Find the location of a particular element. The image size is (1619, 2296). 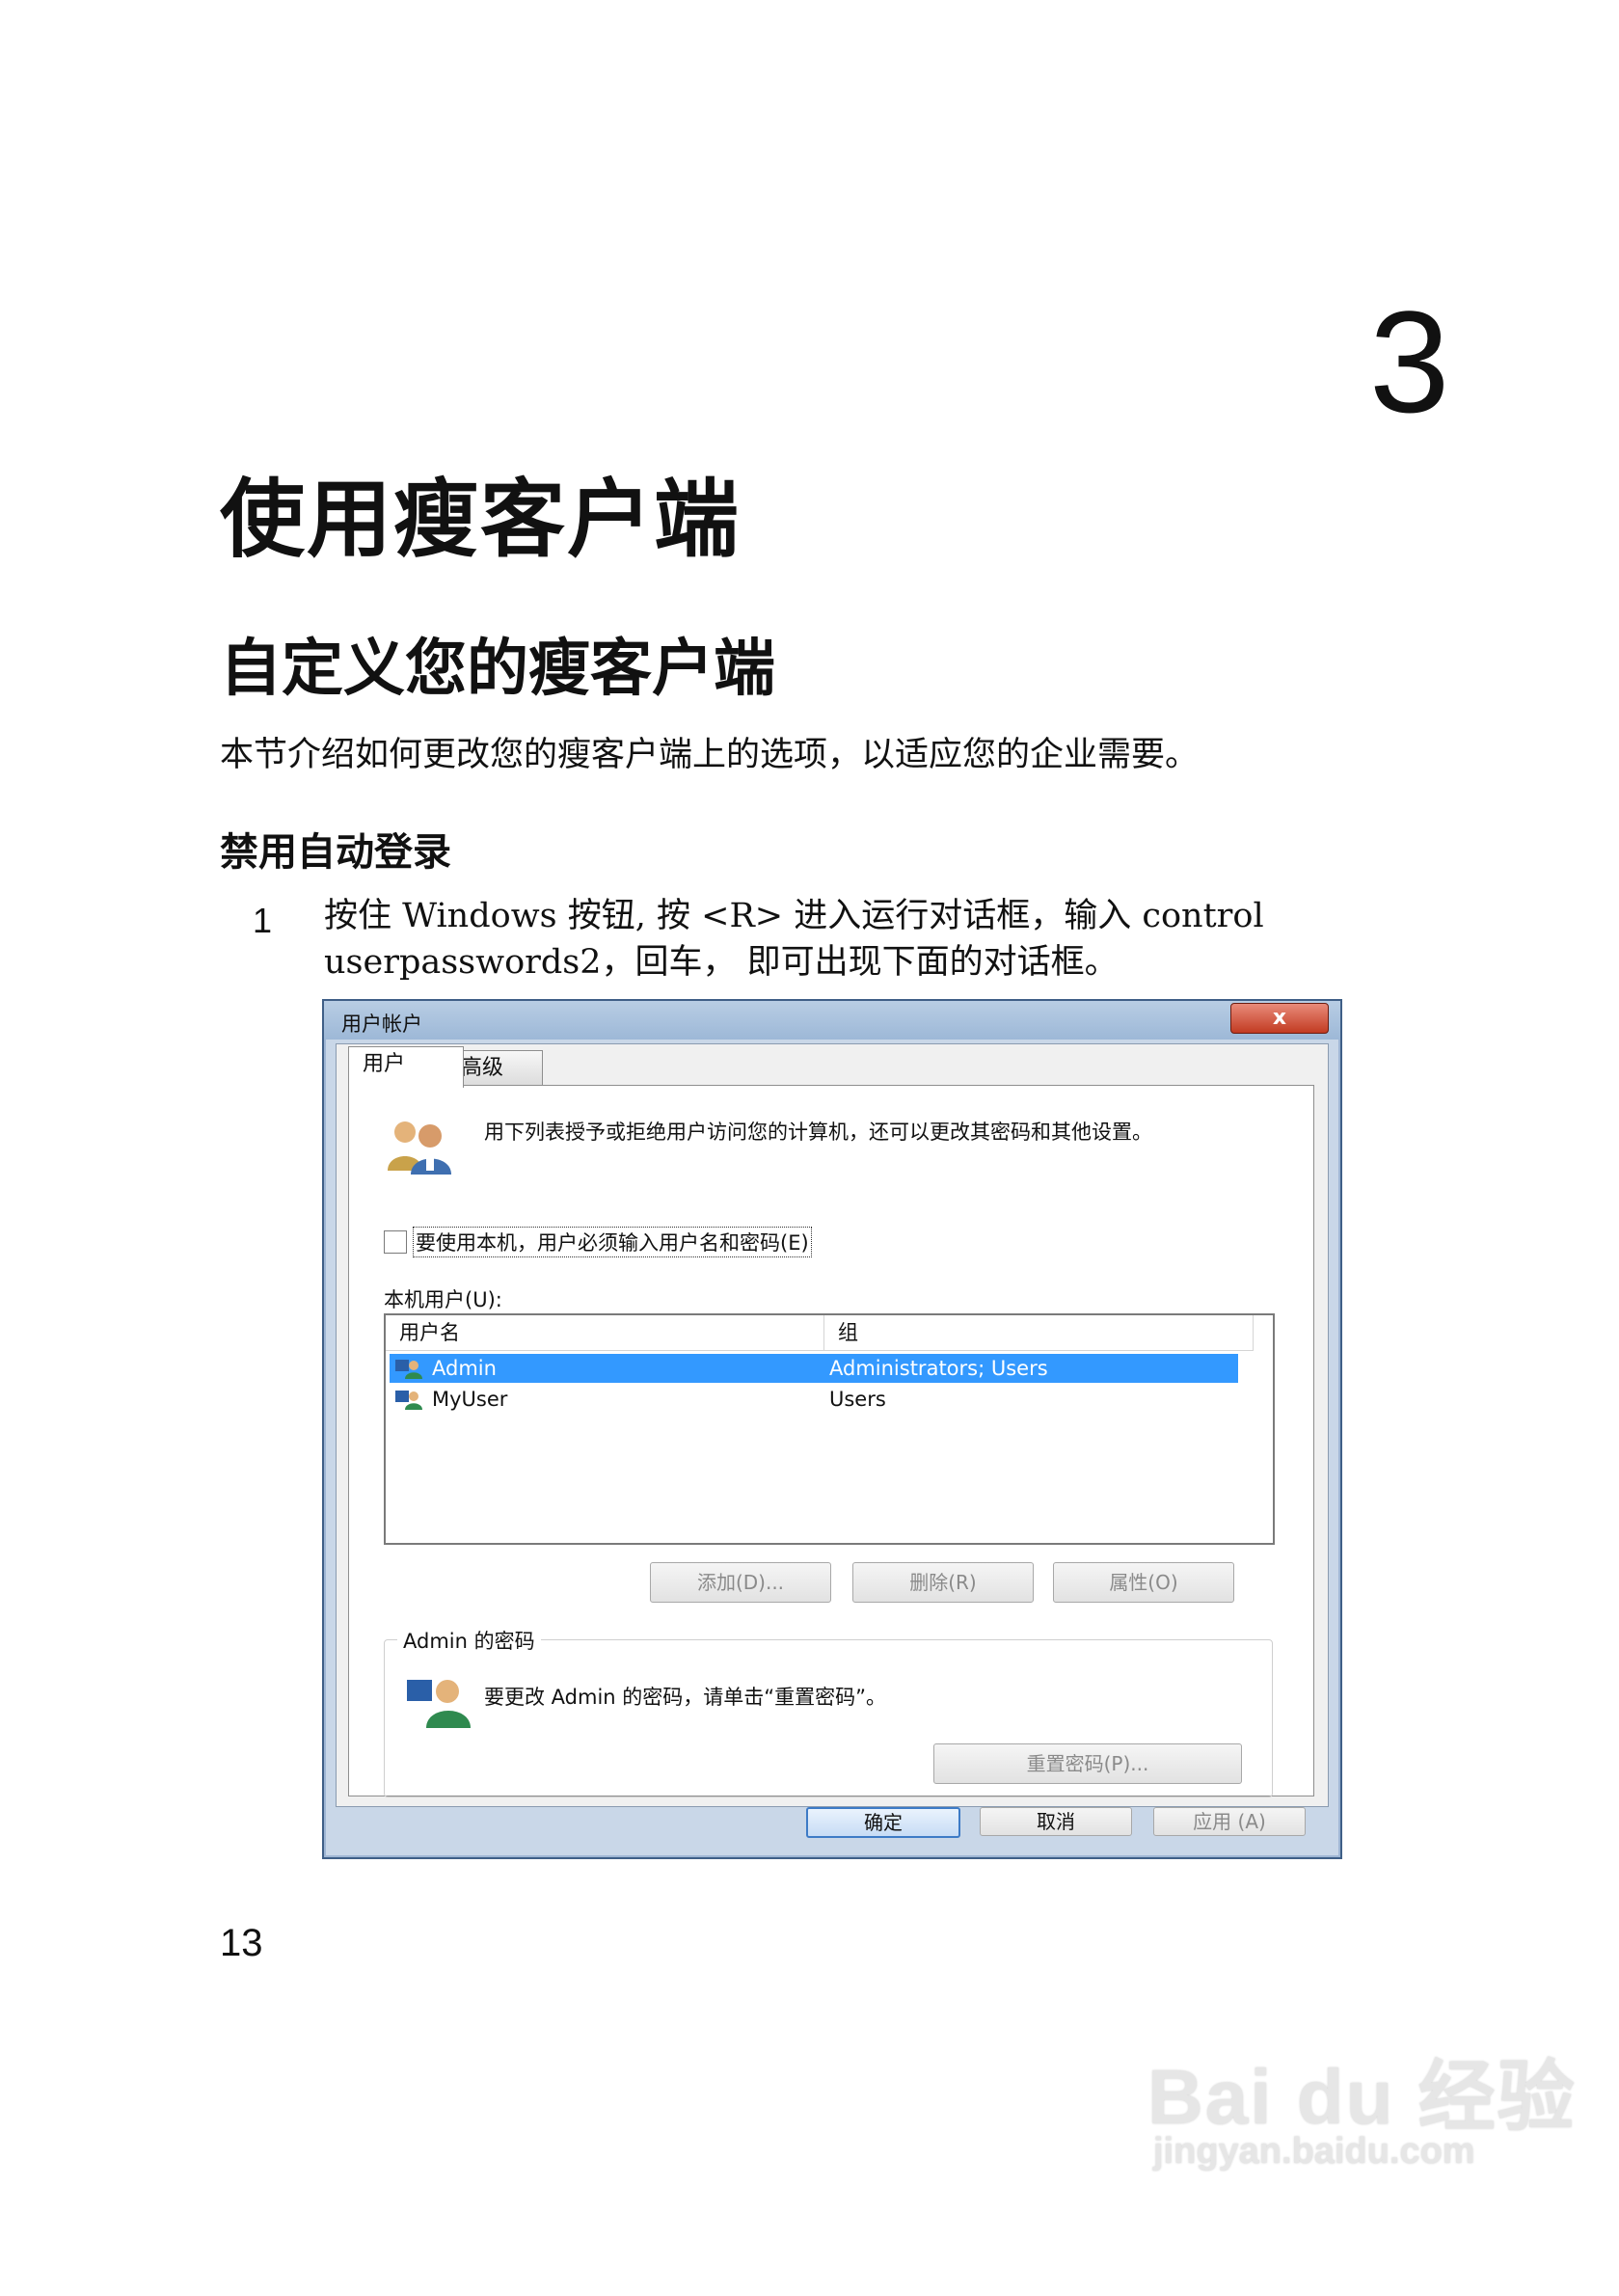

intro-paragraph: 本节介绍如何更改您的瘦客户端上的选项，以适应您的企业需要。 is located at coordinates (710, 755).